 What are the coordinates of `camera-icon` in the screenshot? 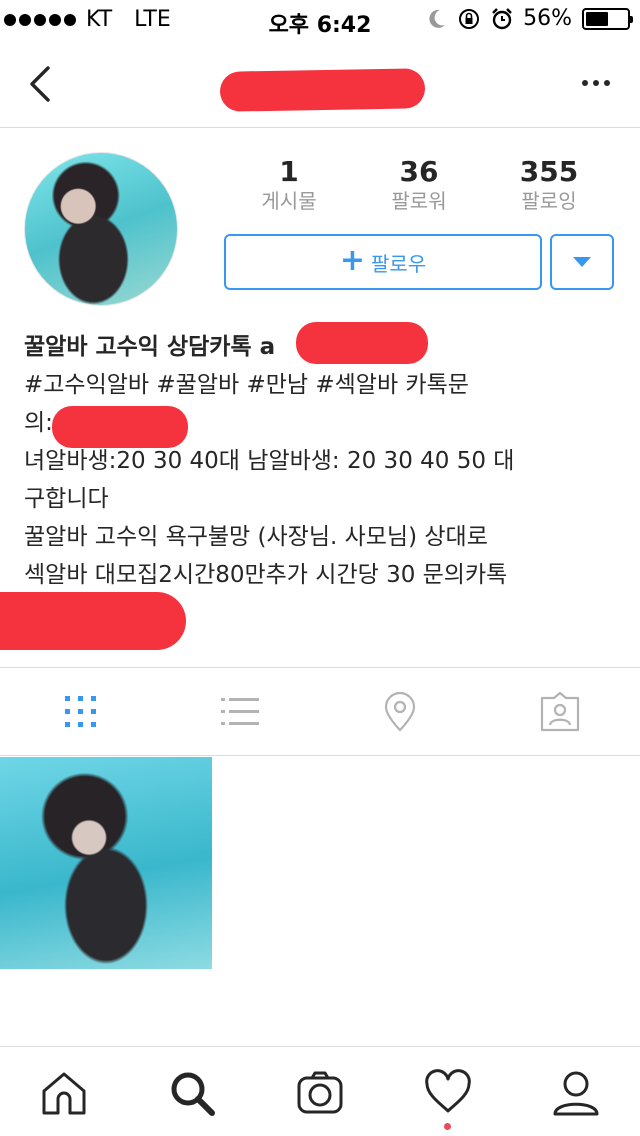 It's located at (320, 1093).